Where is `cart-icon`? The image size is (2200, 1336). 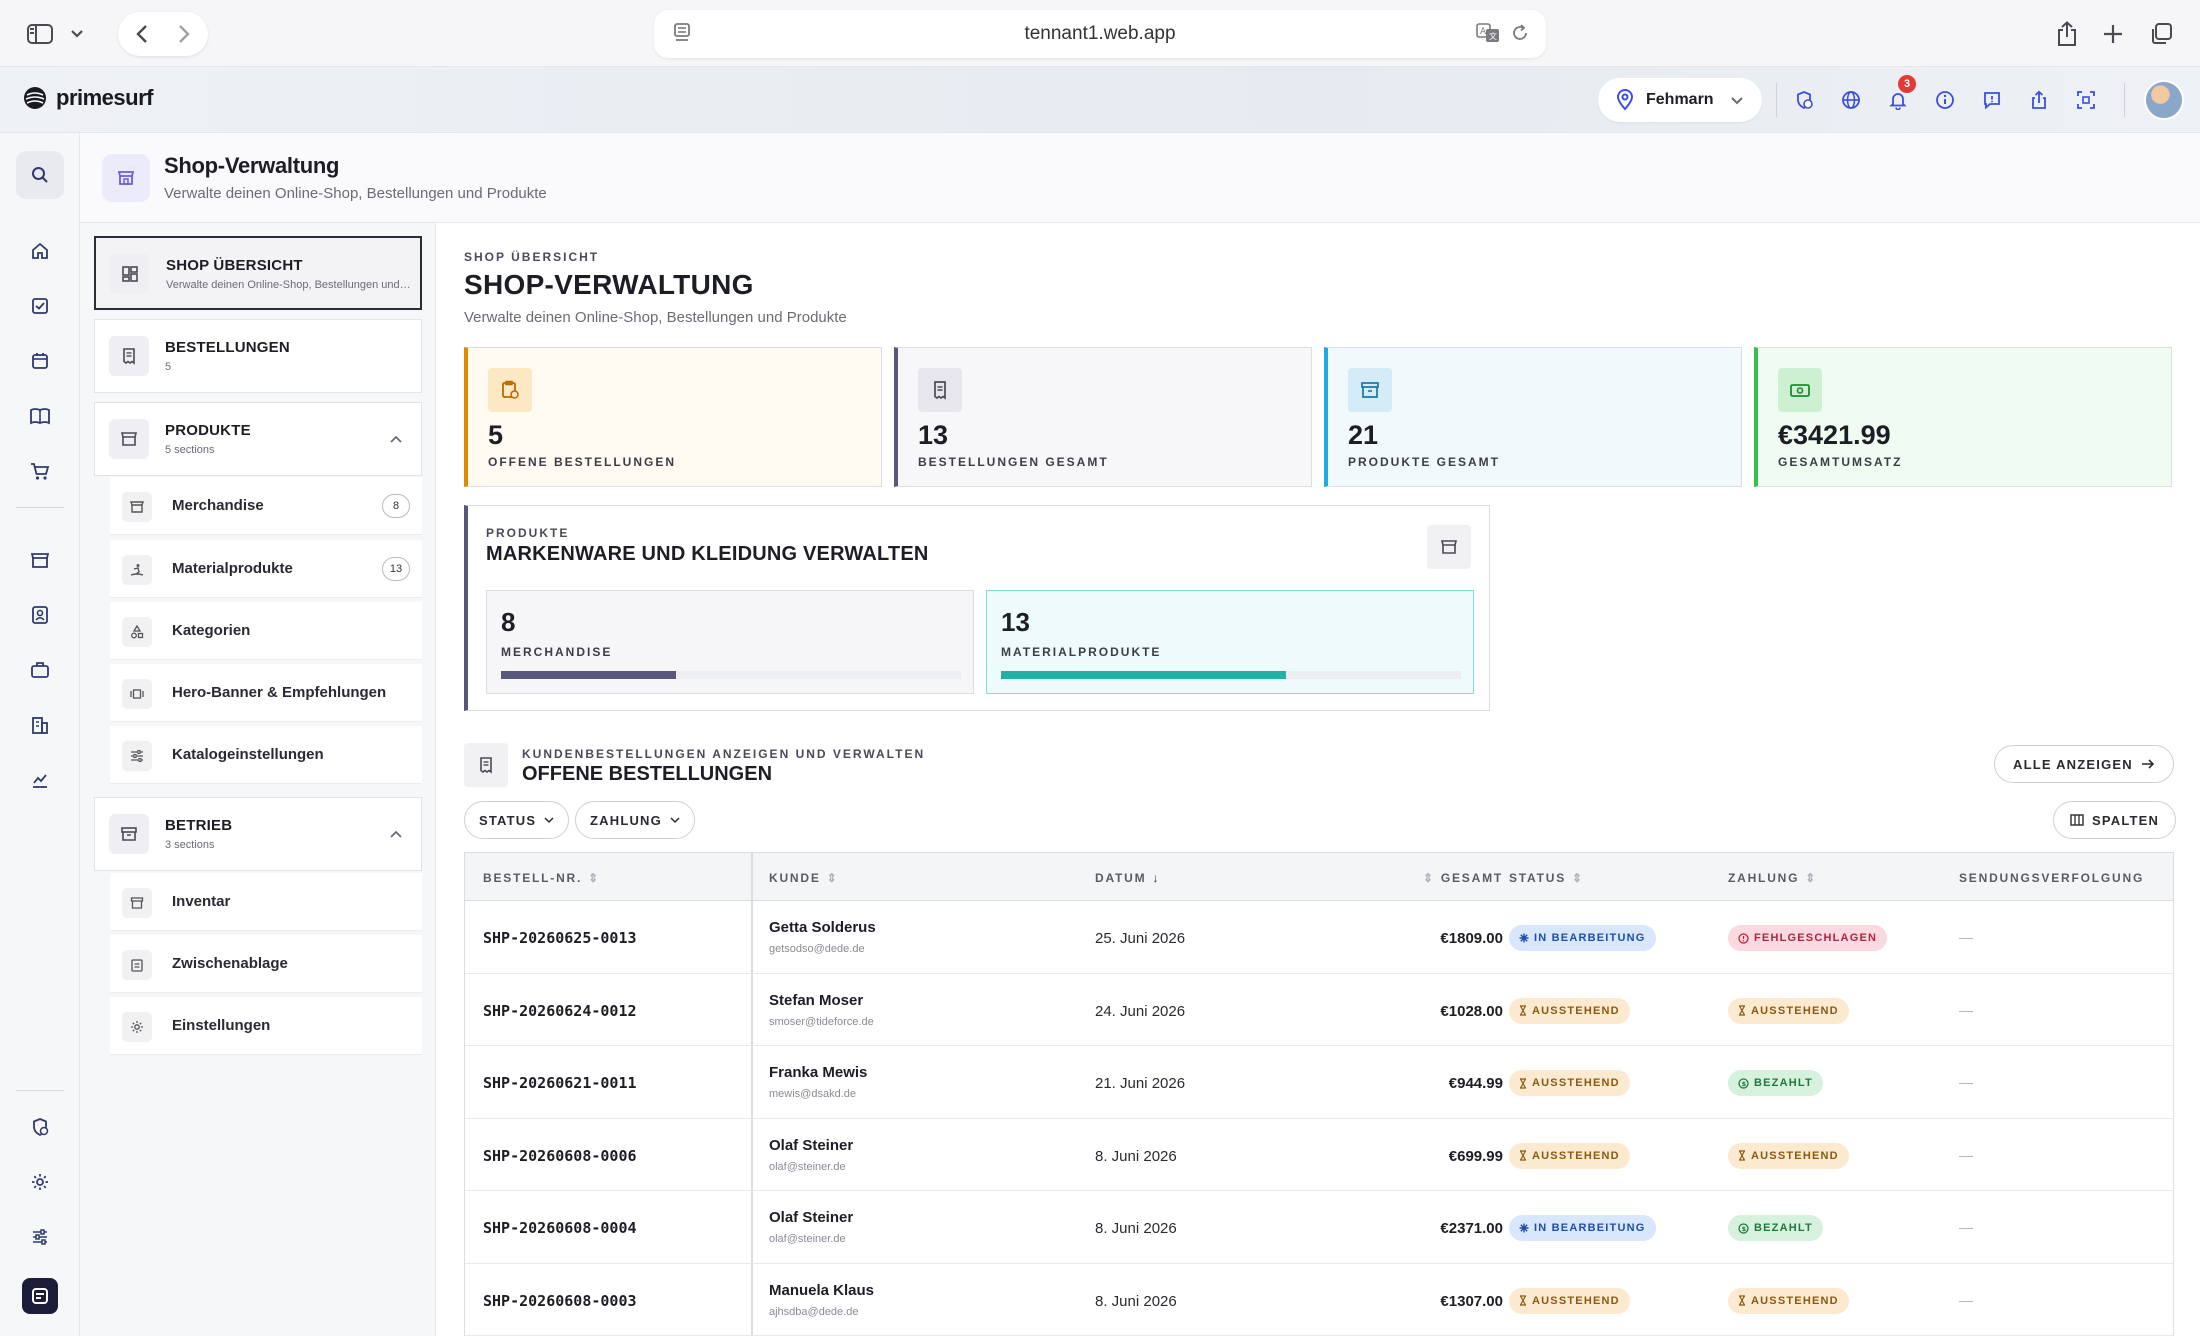 cart-icon is located at coordinates (40, 471).